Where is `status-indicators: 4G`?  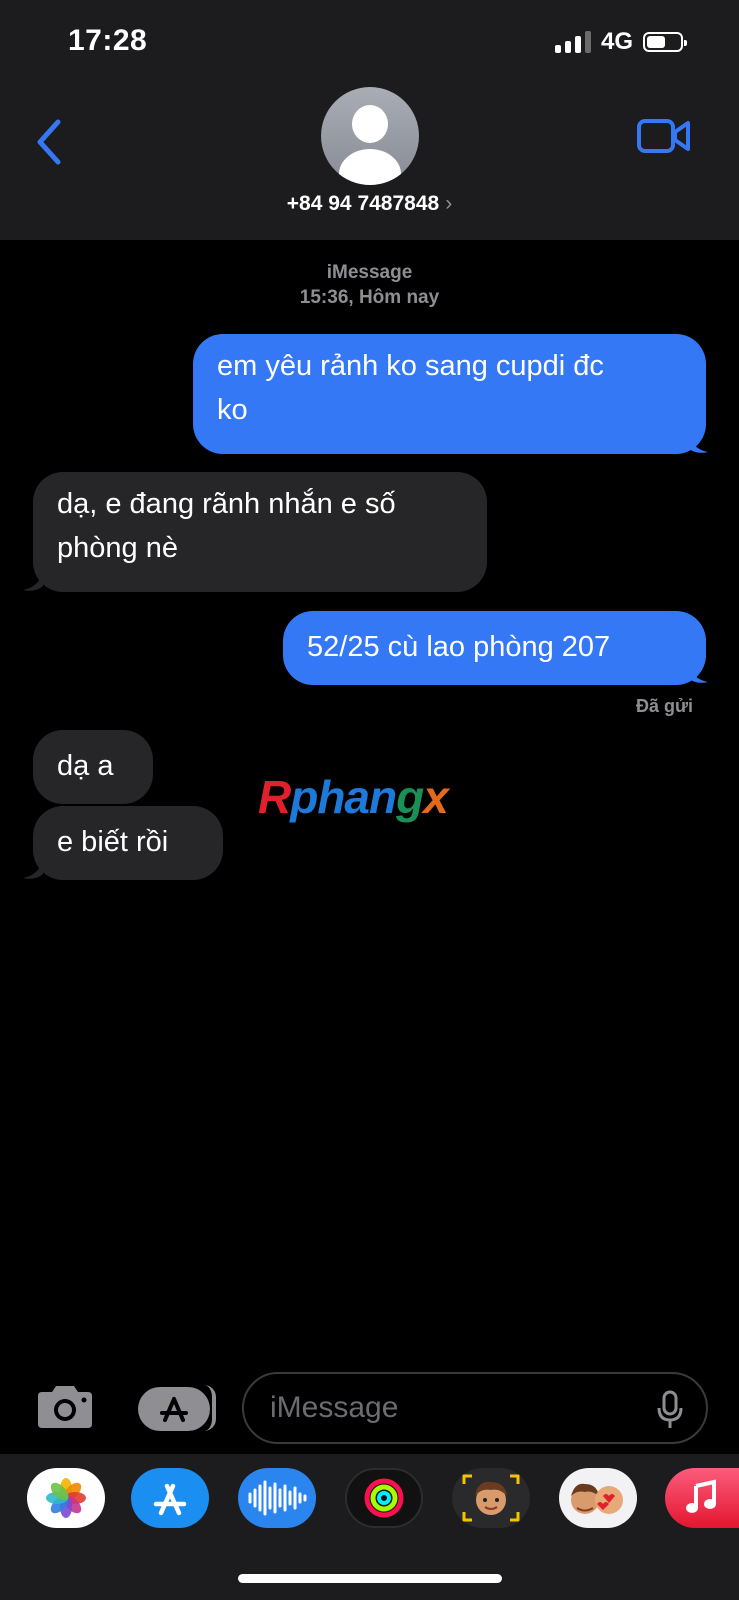 status-indicators: 4G is located at coordinates (620, 42).